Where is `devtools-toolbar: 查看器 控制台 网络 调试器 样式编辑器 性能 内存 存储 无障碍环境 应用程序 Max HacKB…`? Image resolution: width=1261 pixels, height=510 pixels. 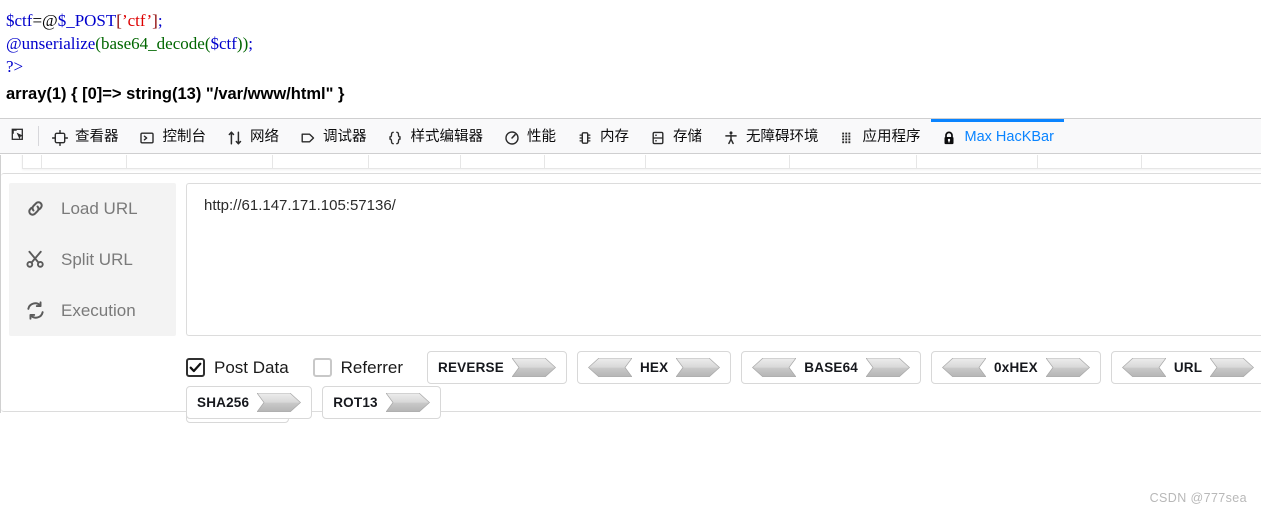 devtools-toolbar: 查看器 控制台 网络 调试器 样式编辑器 性能 内存 存储 无障碍环境 应用程序 Max HacKB… is located at coordinates (630, 136).